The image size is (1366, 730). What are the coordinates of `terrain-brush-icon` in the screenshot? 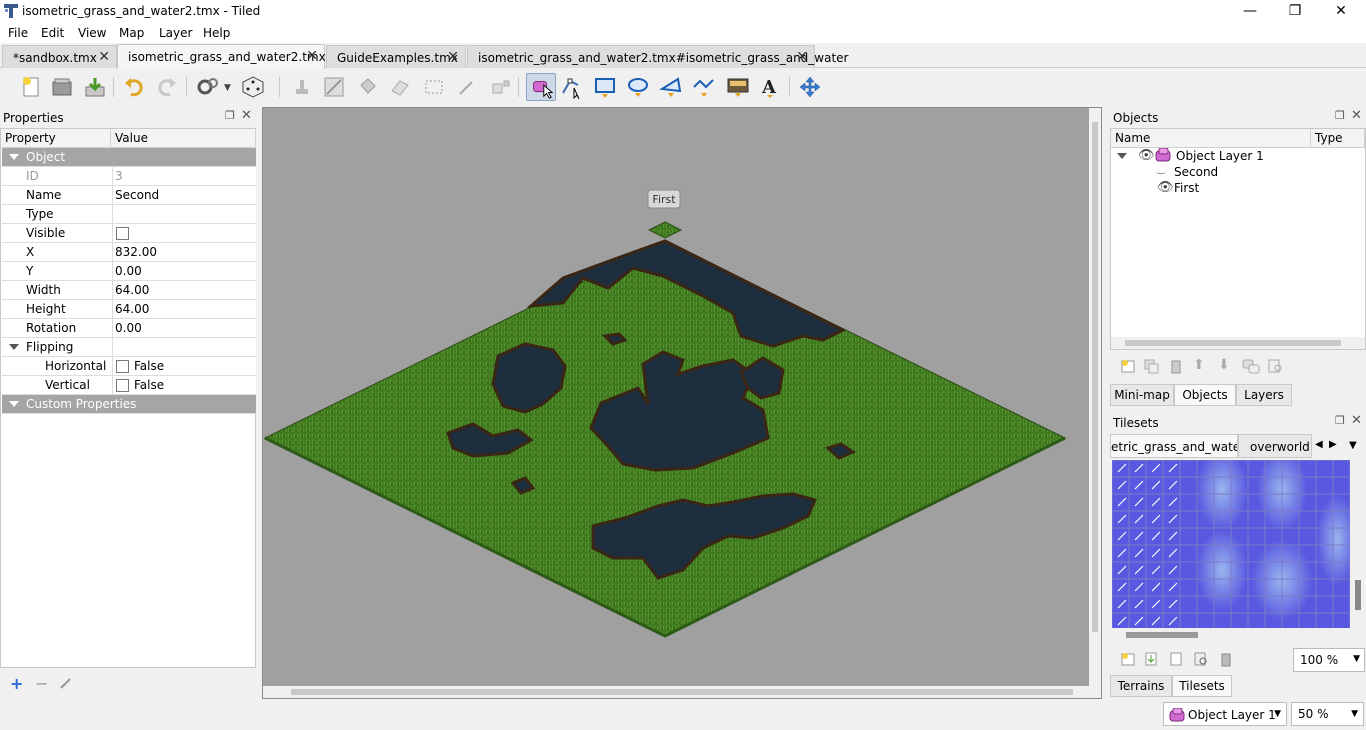 It's located at (334, 87).